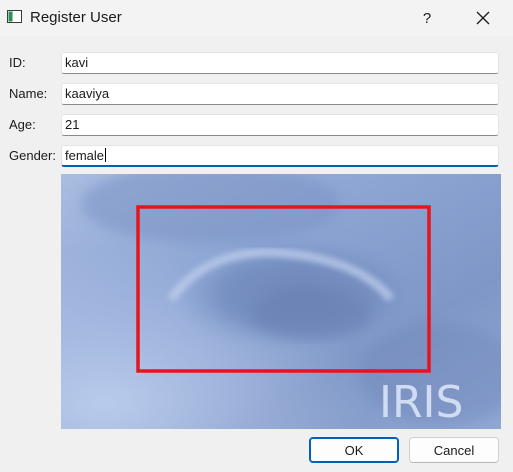  Describe the element at coordinates (14, 16) in the screenshot. I see `app-window-icon` at that location.